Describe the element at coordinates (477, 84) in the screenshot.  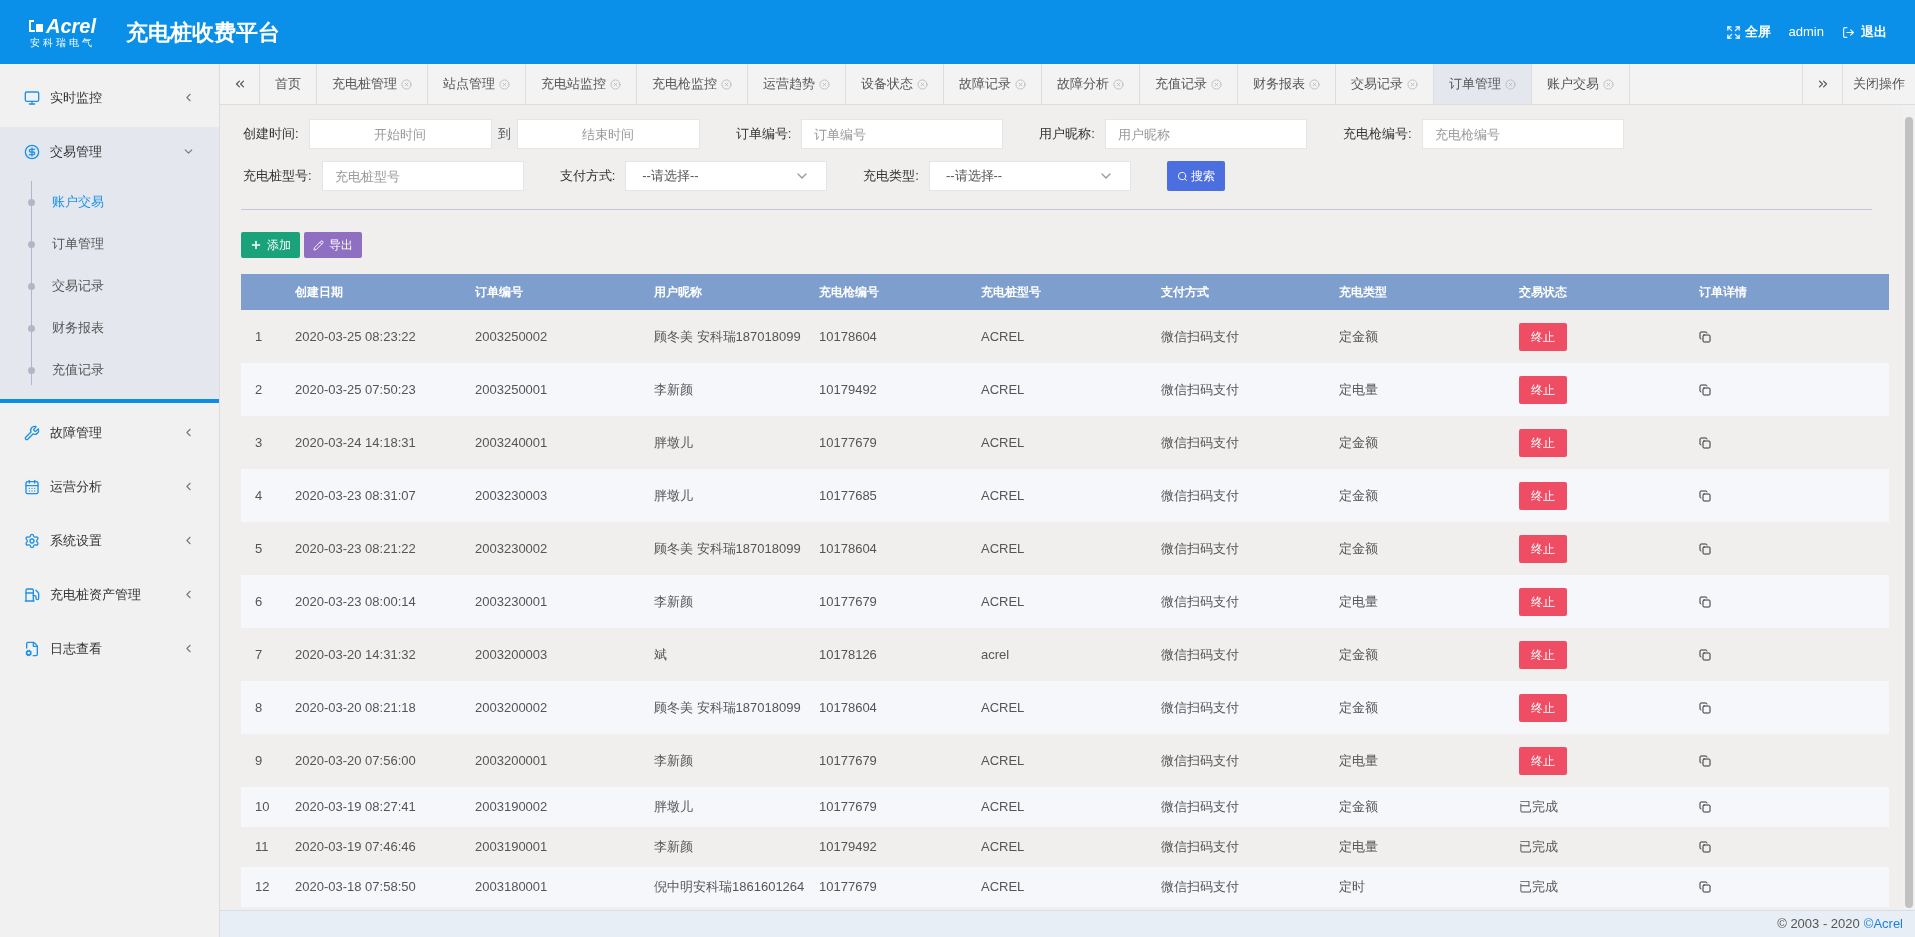
I see `tab: 站点管理` at that location.